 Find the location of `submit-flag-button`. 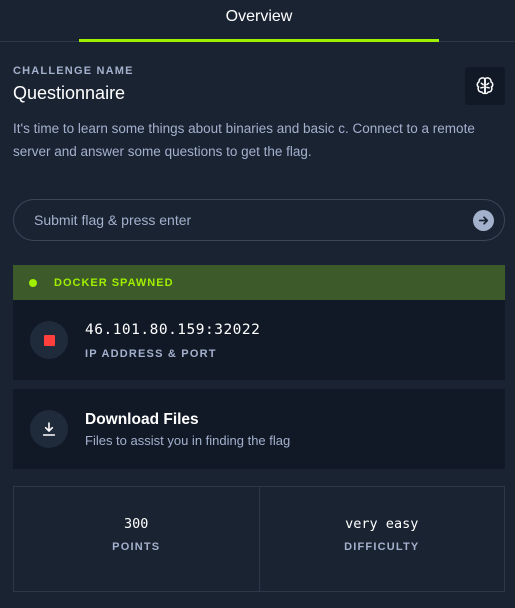

submit-flag-button is located at coordinates (483, 220).